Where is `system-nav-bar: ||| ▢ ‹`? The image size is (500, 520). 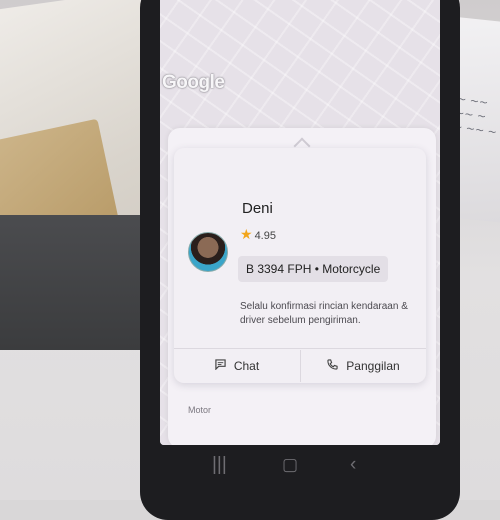 system-nav-bar: ||| ▢ ‹ is located at coordinates (300, 467).